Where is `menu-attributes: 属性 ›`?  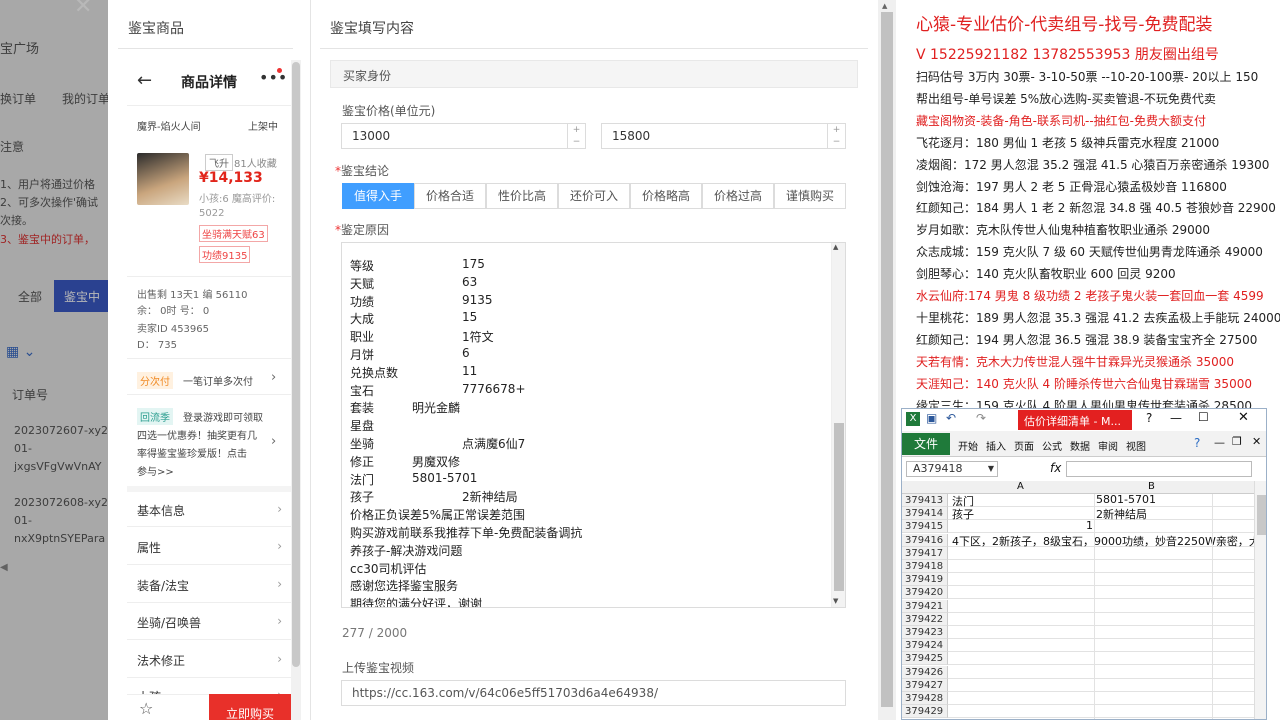 menu-attributes: 属性 › is located at coordinates (209, 547).